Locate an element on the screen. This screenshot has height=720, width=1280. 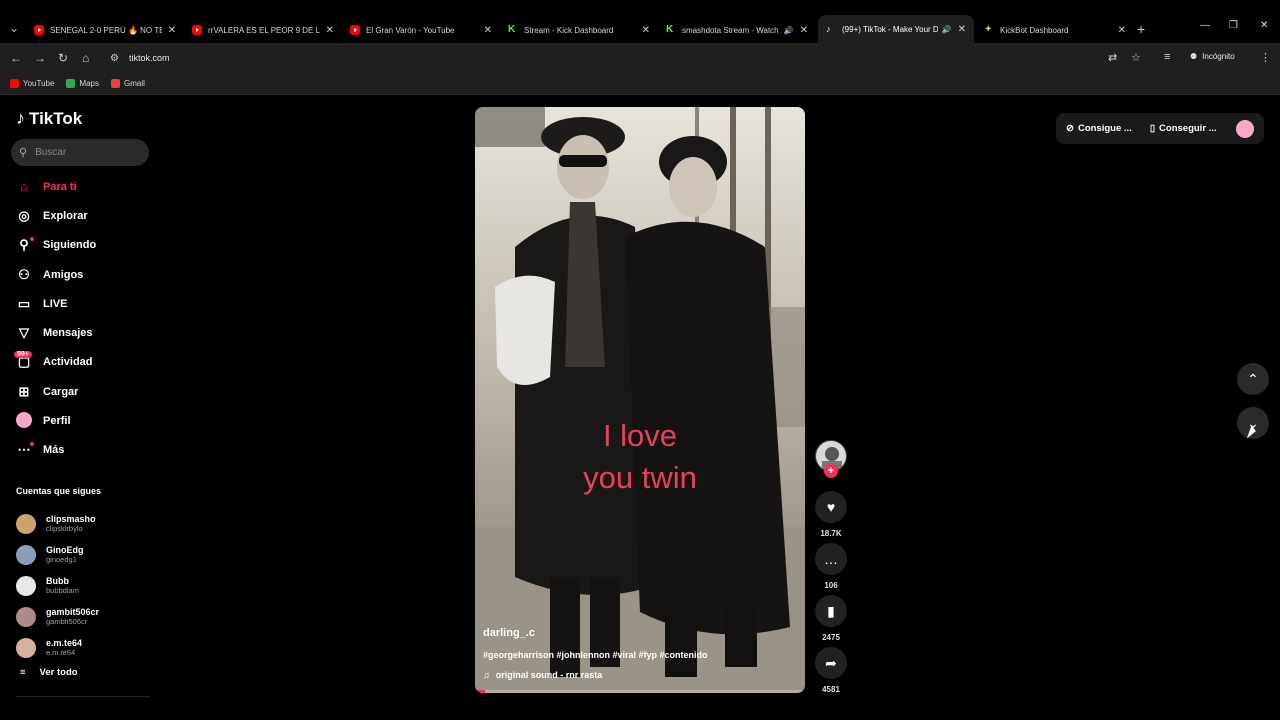
following-account: GinoEdg ginoedg1 is located at coordinates (86, 554).